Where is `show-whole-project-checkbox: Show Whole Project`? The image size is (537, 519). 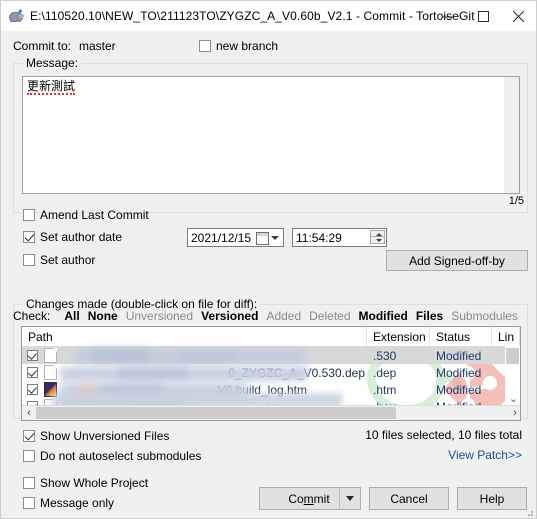
show-whole-project-checkbox: Show Whole Project is located at coordinates (85, 483).